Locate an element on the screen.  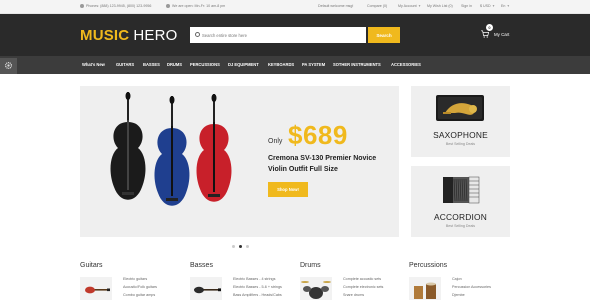
category-link: Electric guitars is located at coordinates (140, 279).